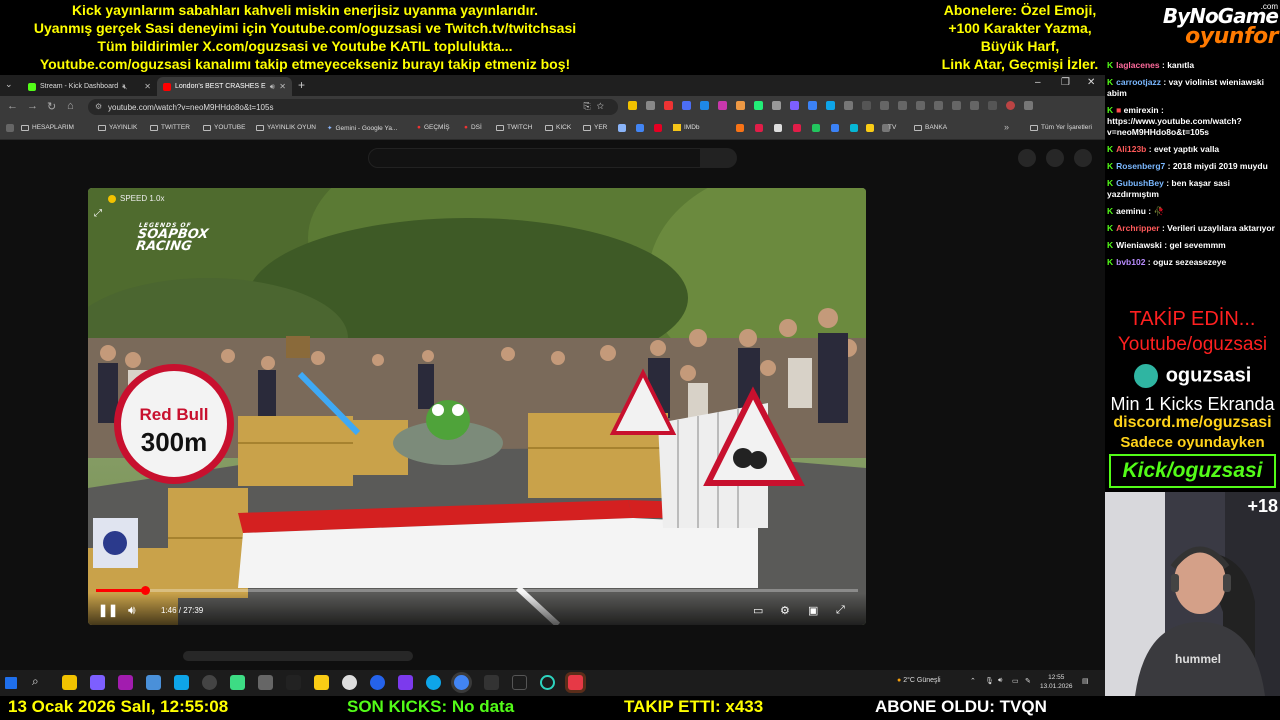 This screenshot has width=1280, height=720. What do you see at coordinates (11, 683) in the screenshot?
I see `start-icon` at bounding box center [11, 683].